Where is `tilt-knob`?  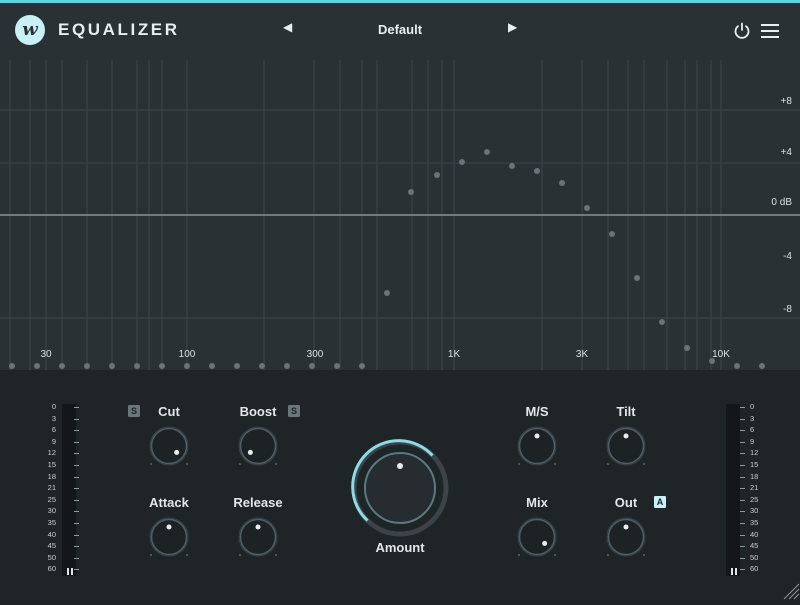 tilt-knob is located at coordinates (626, 446).